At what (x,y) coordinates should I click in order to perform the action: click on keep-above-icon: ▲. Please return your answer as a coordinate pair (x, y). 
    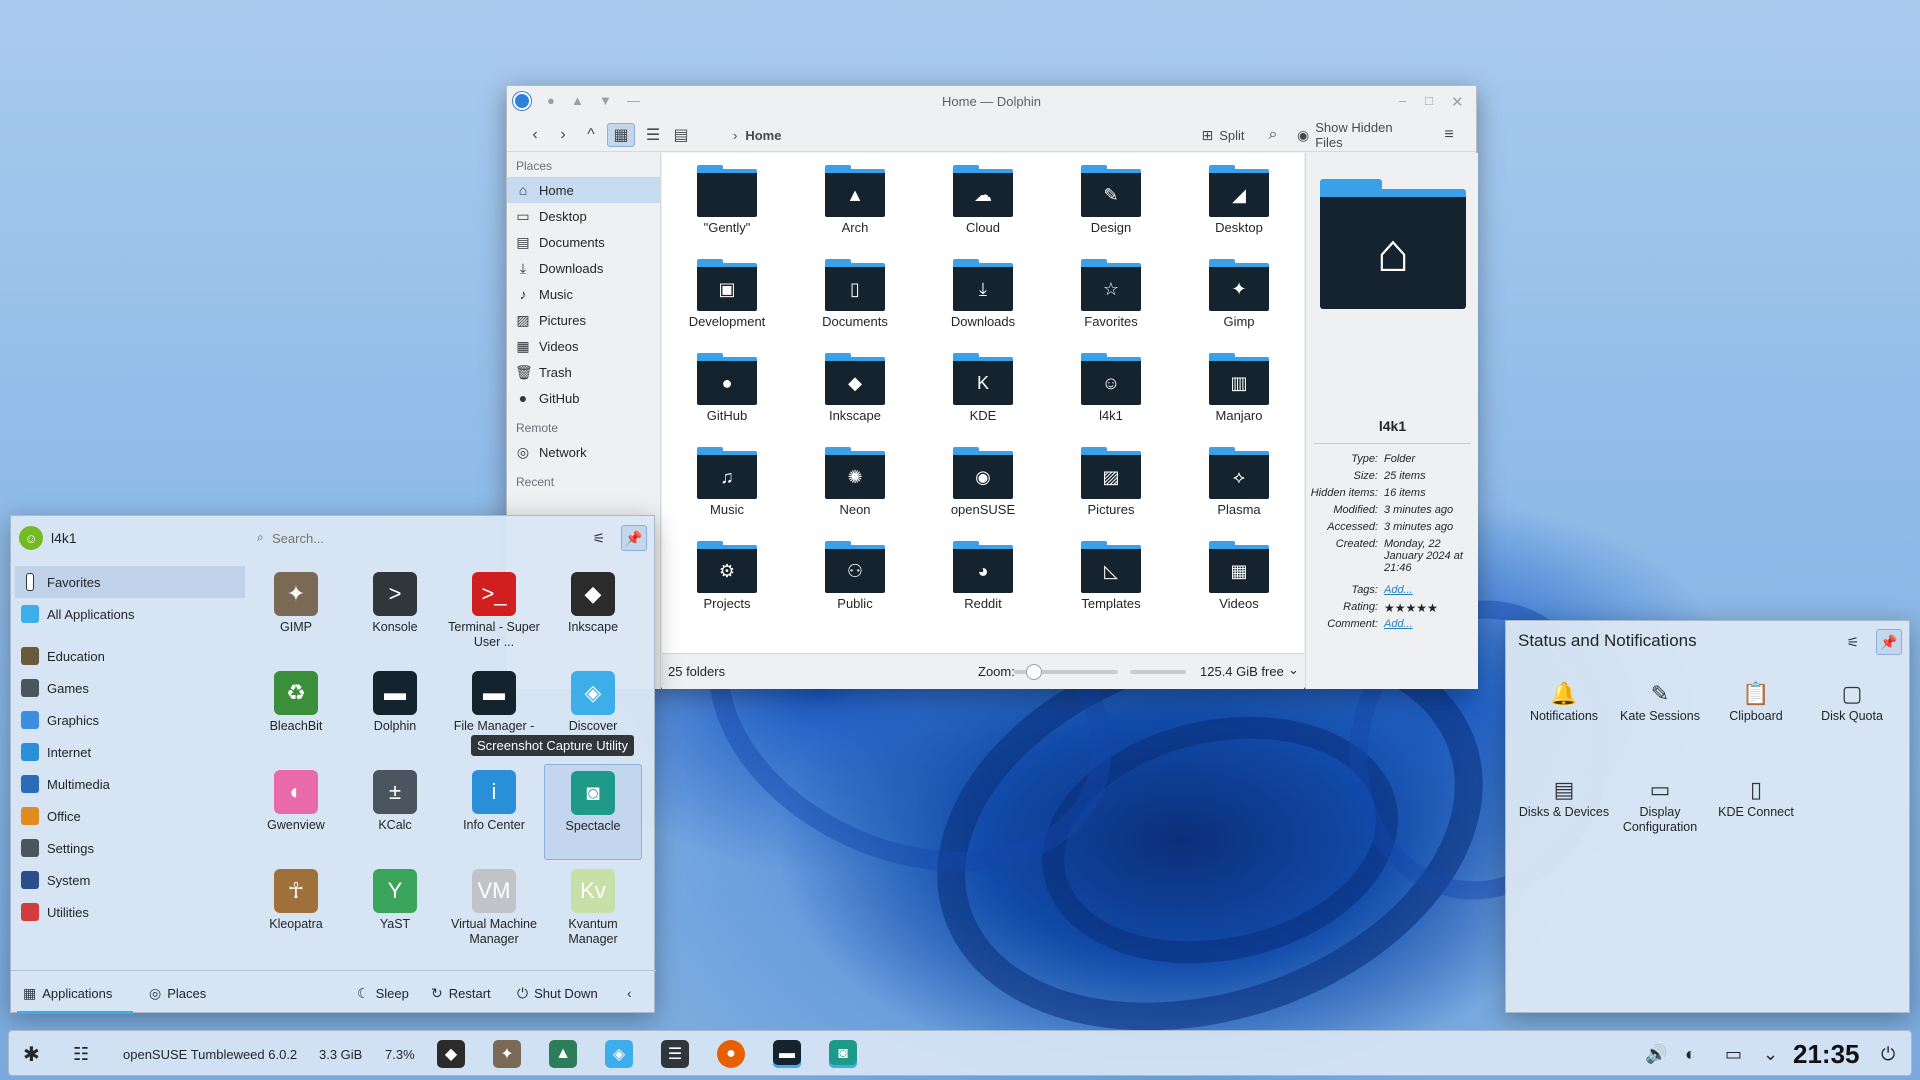
    Looking at the image, I should click on (577, 100).